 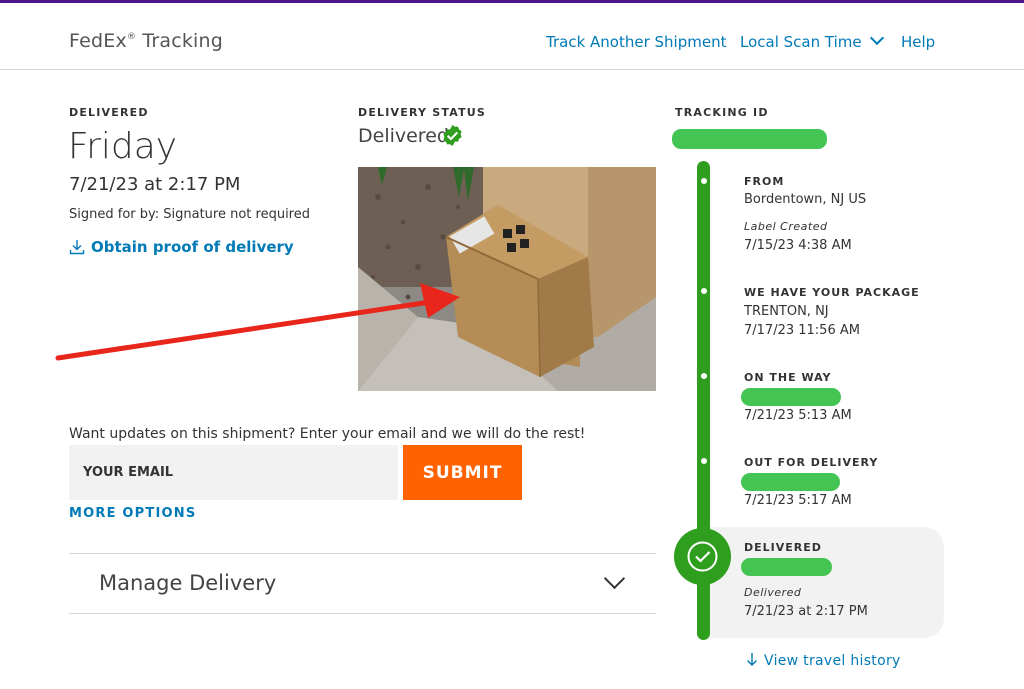 What do you see at coordinates (832, 661) in the screenshot?
I see `view-travel-history-label: View travel history` at bounding box center [832, 661].